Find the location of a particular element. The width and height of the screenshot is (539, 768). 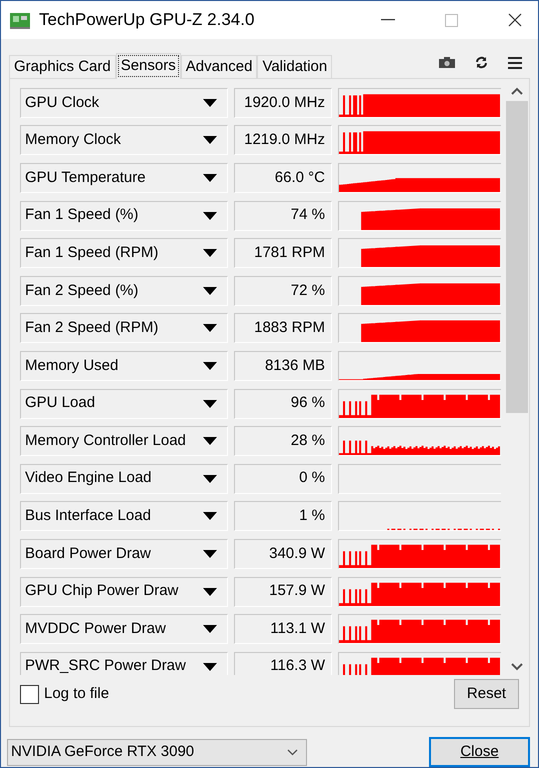

sensor-dropdown: Memory Clock is located at coordinates (124, 140).